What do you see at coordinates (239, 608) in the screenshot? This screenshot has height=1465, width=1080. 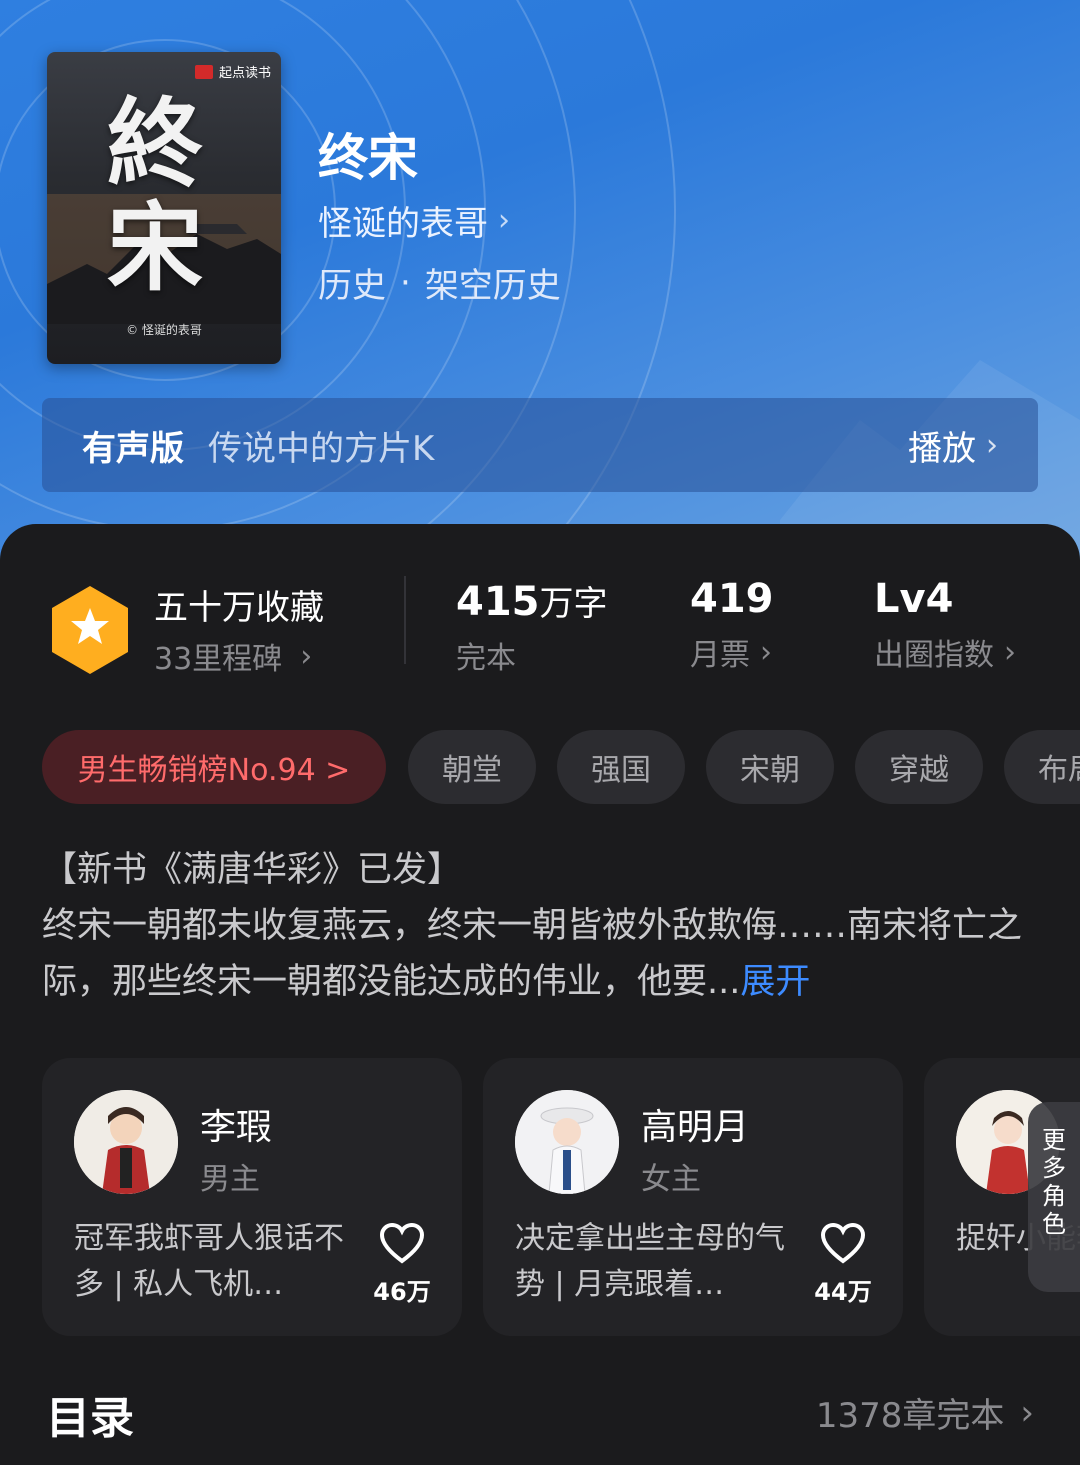 I see `collection-title: 五十万收藏` at bounding box center [239, 608].